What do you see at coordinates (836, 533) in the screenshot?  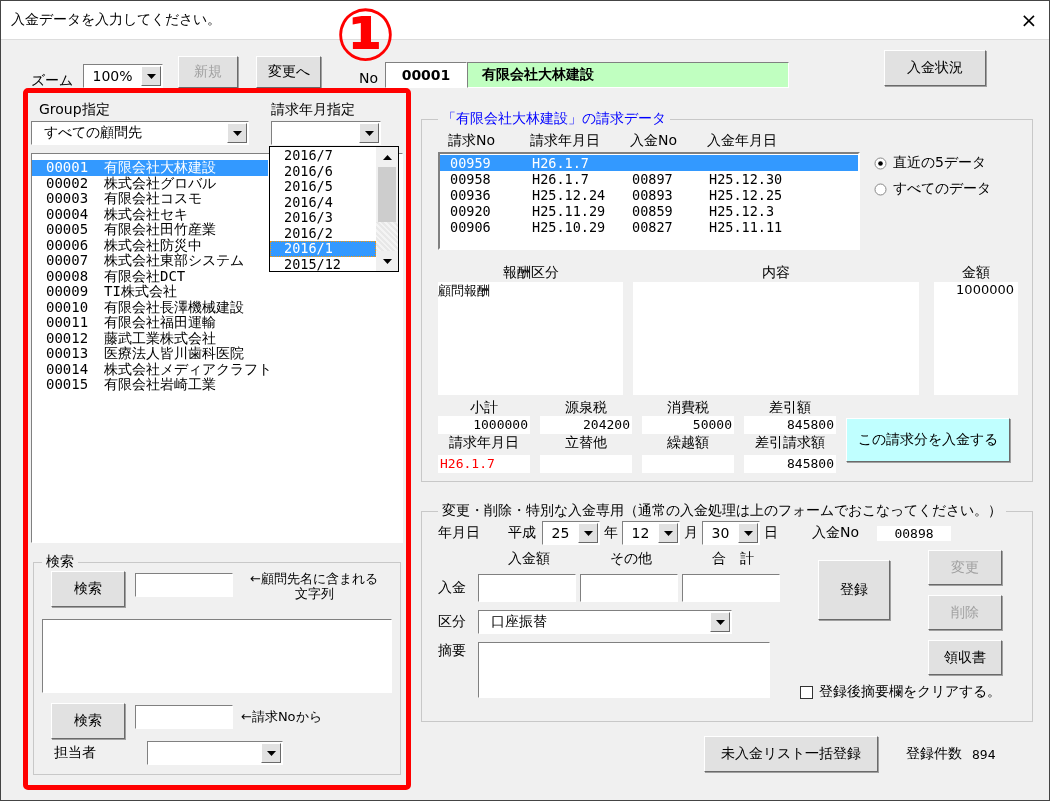 I see `payment-number-label: 入金No` at bounding box center [836, 533].